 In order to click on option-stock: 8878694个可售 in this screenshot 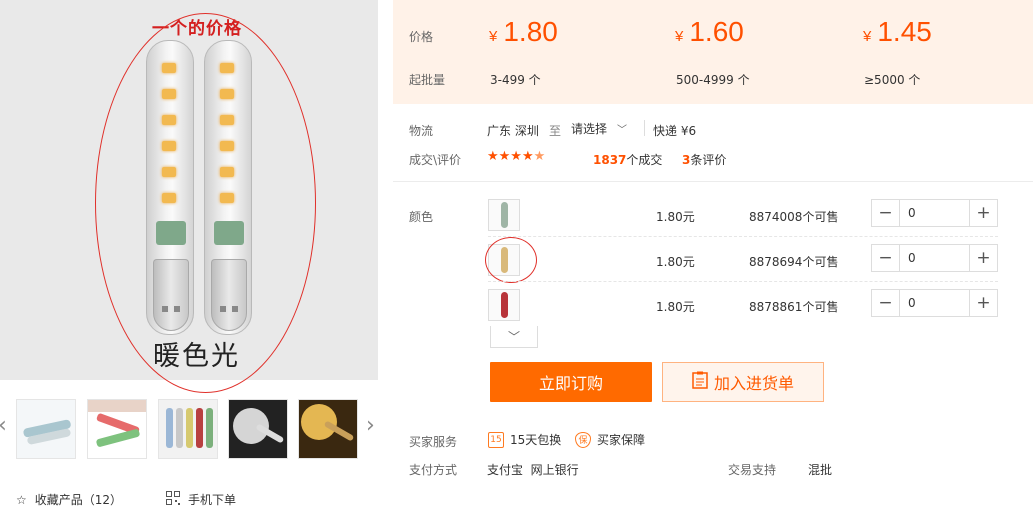, I will do `click(794, 262)`.